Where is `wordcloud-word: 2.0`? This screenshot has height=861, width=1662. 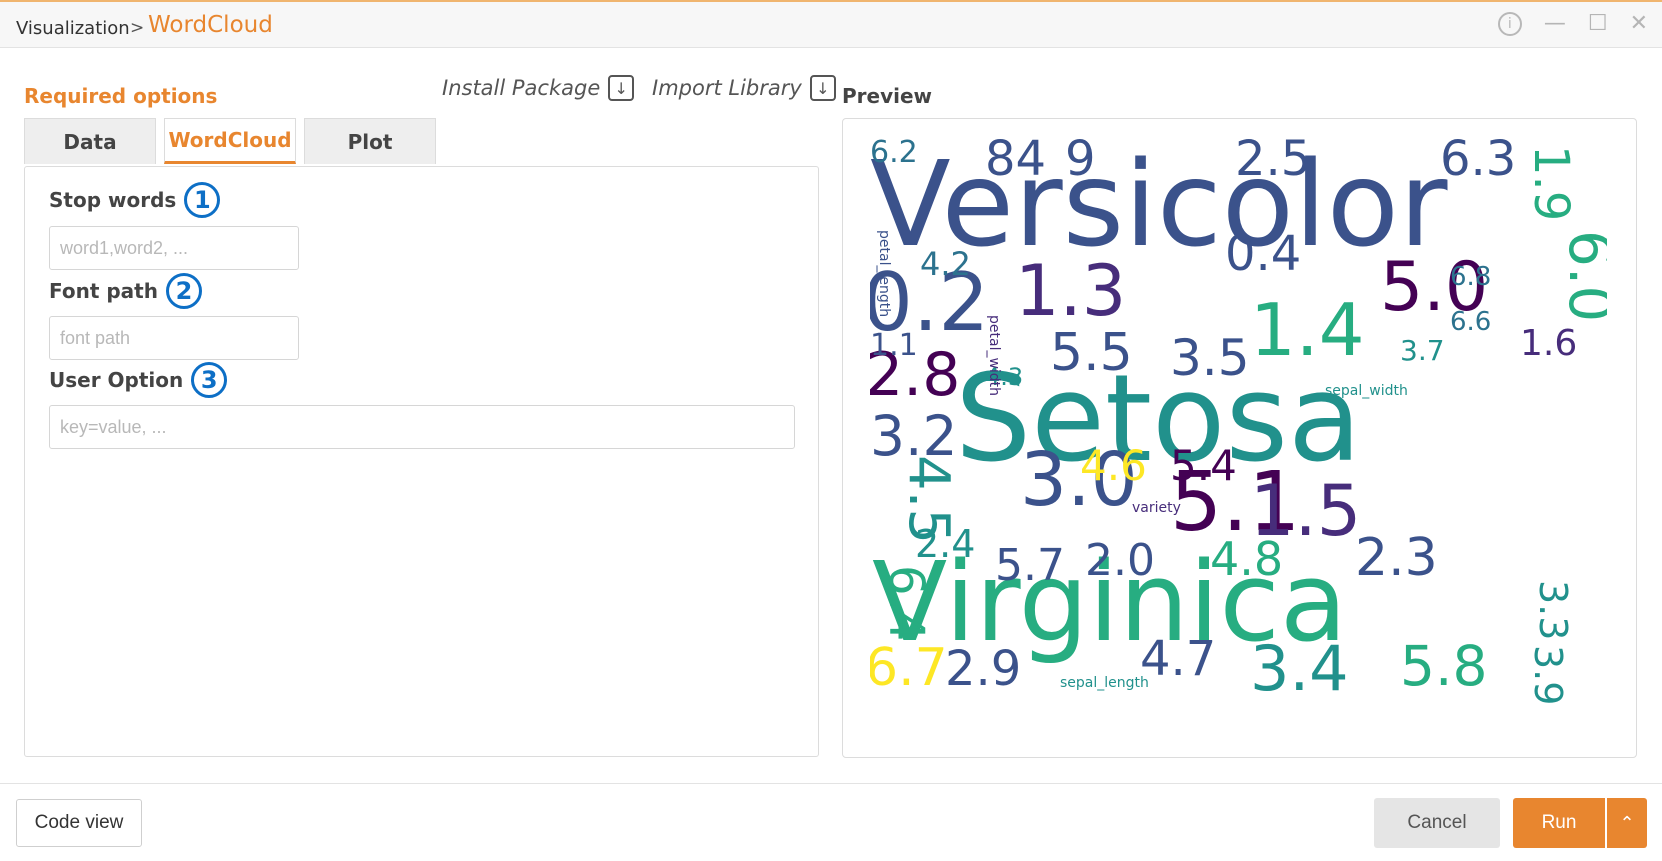 wordcloud-word: 2.0 is located at coordinates (1120, 560).